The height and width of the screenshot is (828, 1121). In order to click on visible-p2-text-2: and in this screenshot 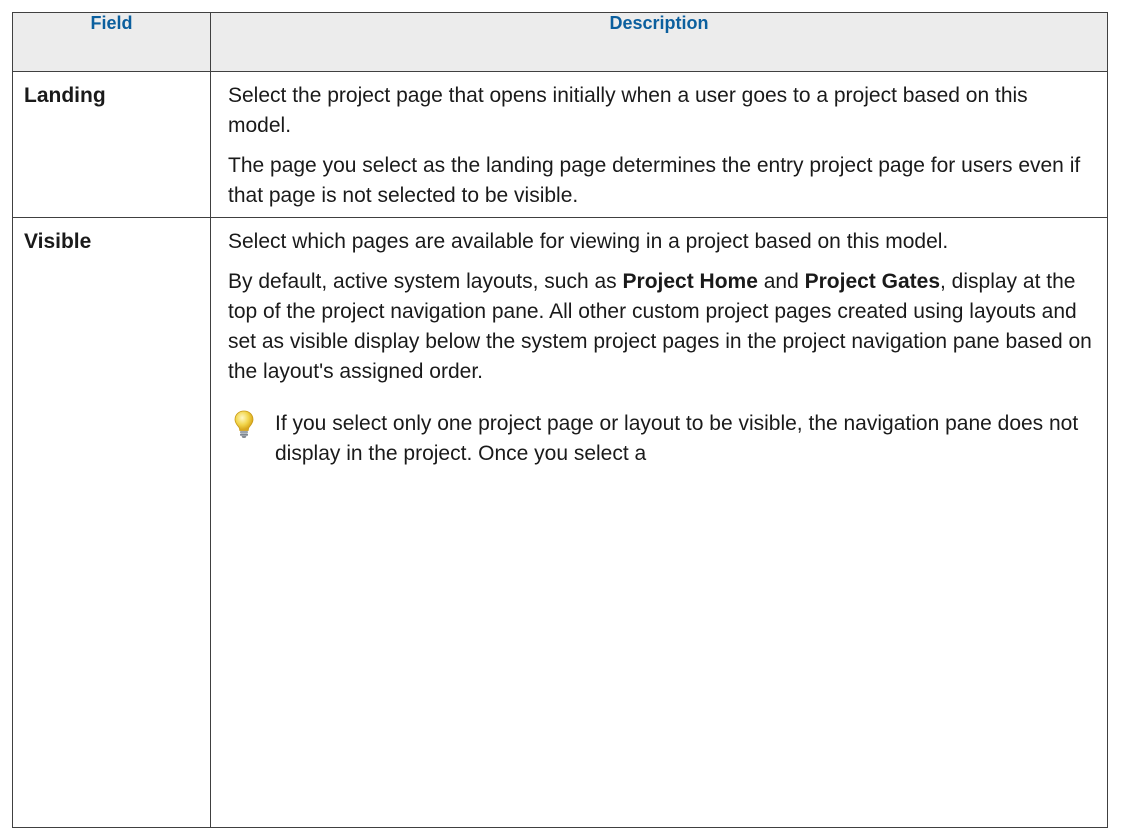, I will do `click(781, 281)`.